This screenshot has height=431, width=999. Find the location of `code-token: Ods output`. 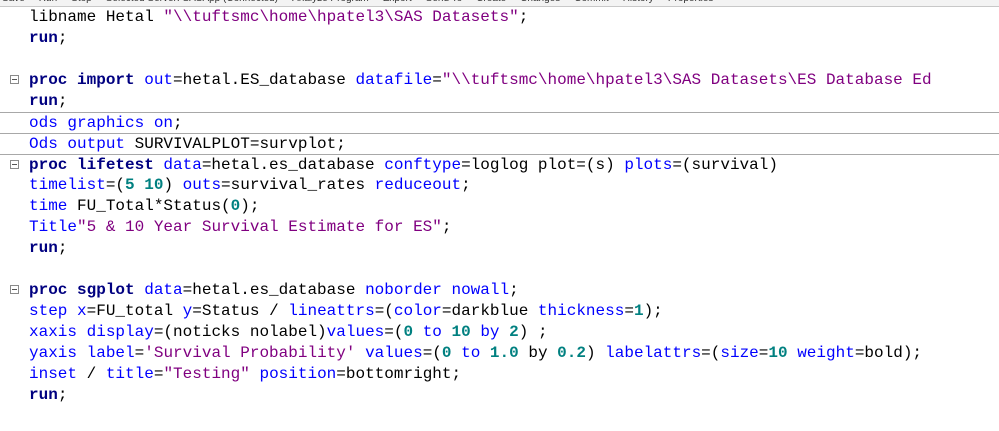

code-token: Ods output is located at coordinates (82, 144).